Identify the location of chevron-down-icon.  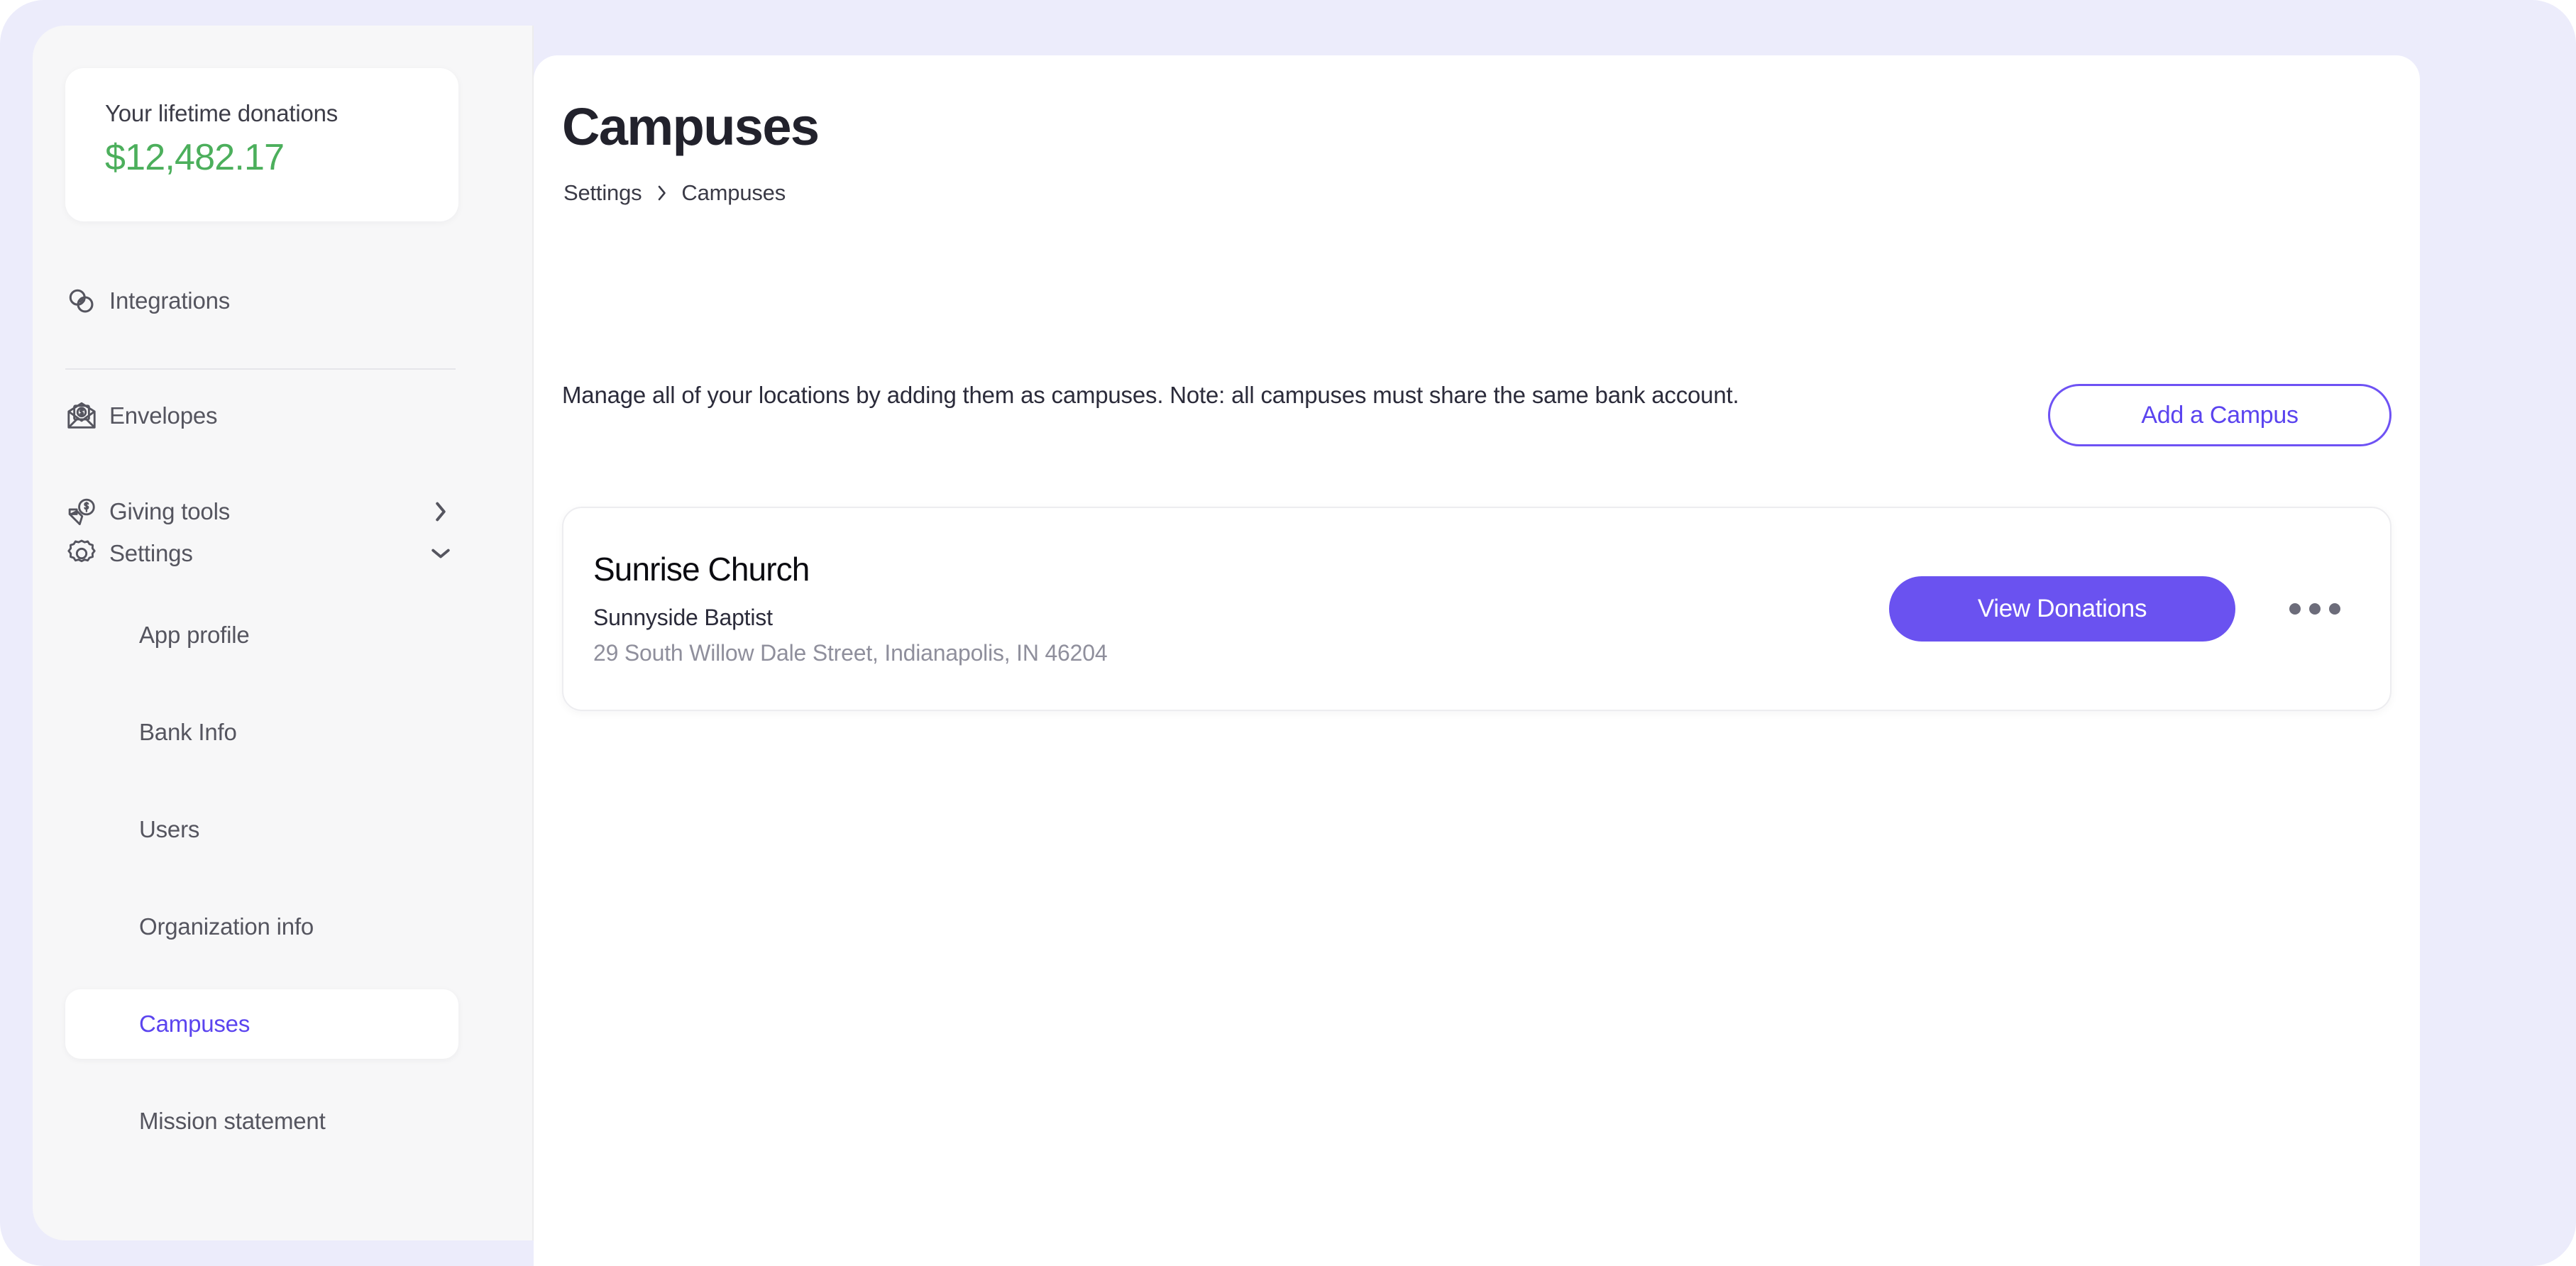
(440, 553).